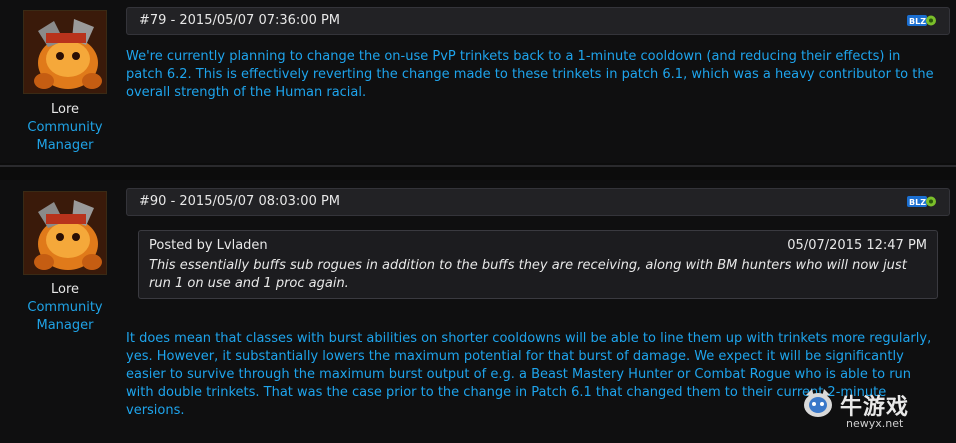 This screenshot has height=443, width=956. What do you see at coordinates (857, 245) in the screenshot?
I see `quote-date: 05/07/2015 12:47 PM` at bounding box center [857, 245].